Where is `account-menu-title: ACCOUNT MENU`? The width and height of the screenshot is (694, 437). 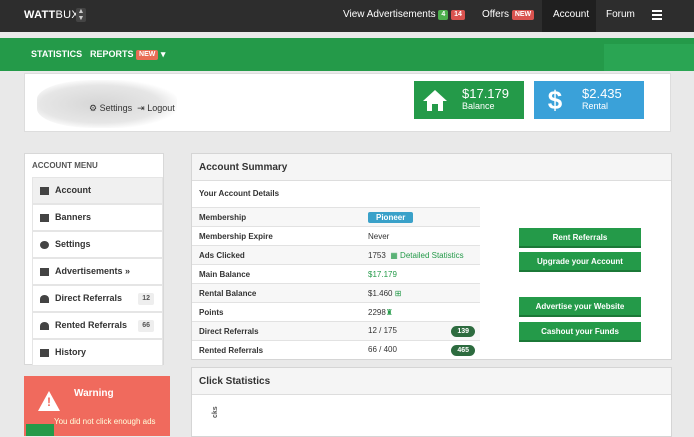 account-menu-title: ACCOUNT MENU is located at coordinates (65, 165).